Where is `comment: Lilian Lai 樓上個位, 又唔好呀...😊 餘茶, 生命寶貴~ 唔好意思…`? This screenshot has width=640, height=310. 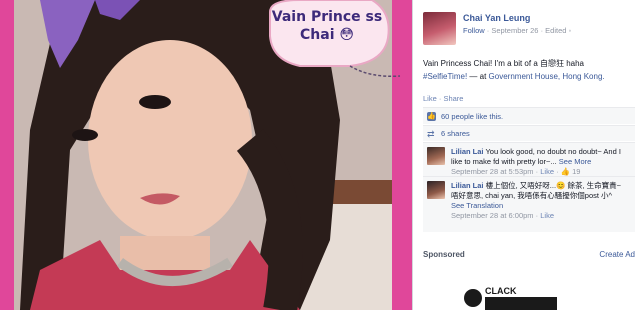 comment: Lilian Lai 樓上個位, 又唔好呀...😊 餘茶, 生命寶貴~ 唔好意思… is located at coordinates (529, 204).